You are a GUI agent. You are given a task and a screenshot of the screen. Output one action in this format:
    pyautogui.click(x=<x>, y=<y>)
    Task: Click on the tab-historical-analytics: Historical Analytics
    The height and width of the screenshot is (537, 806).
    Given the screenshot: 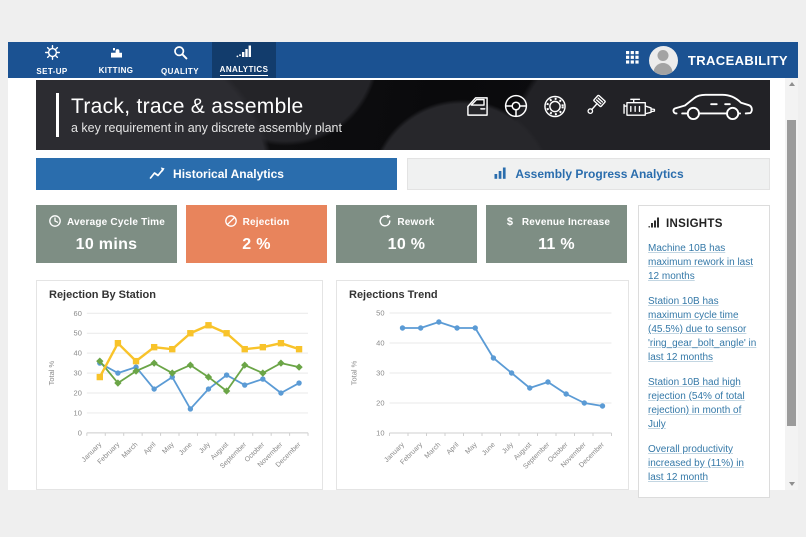 What is the action you would take?
    pyautogui.click(x=216, y=174)
    